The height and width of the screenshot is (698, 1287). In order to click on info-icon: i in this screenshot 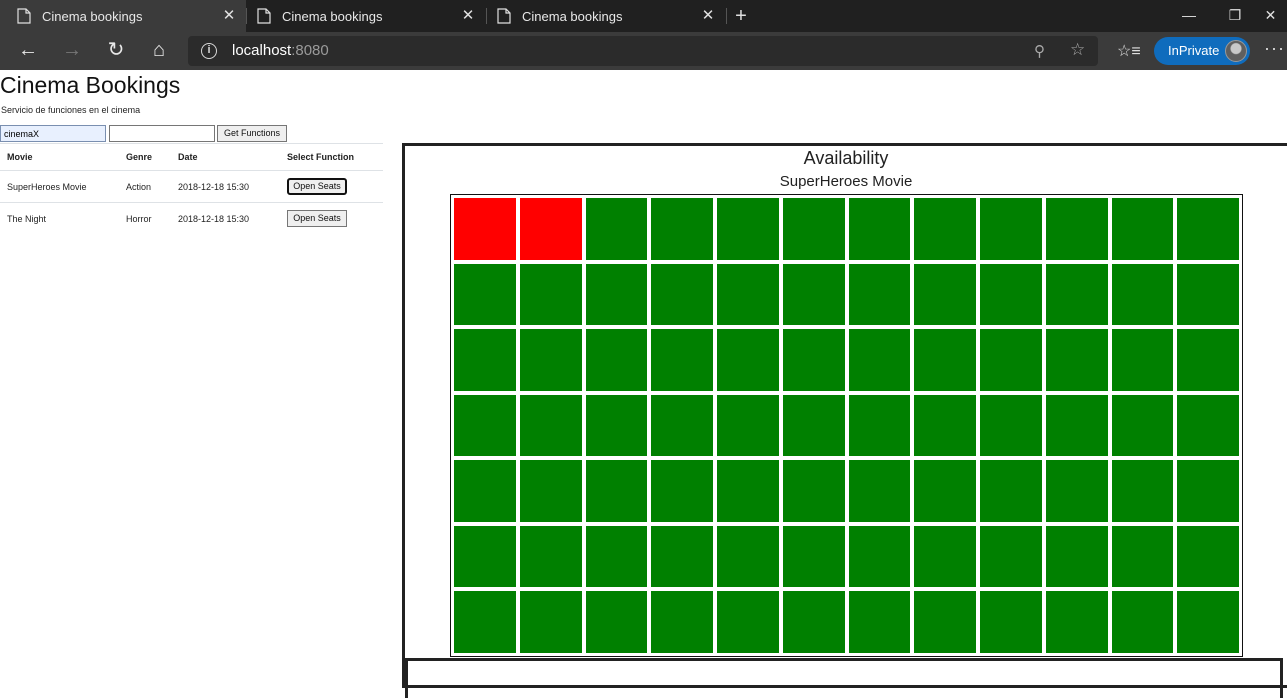, I will do `click(209, 51)`.